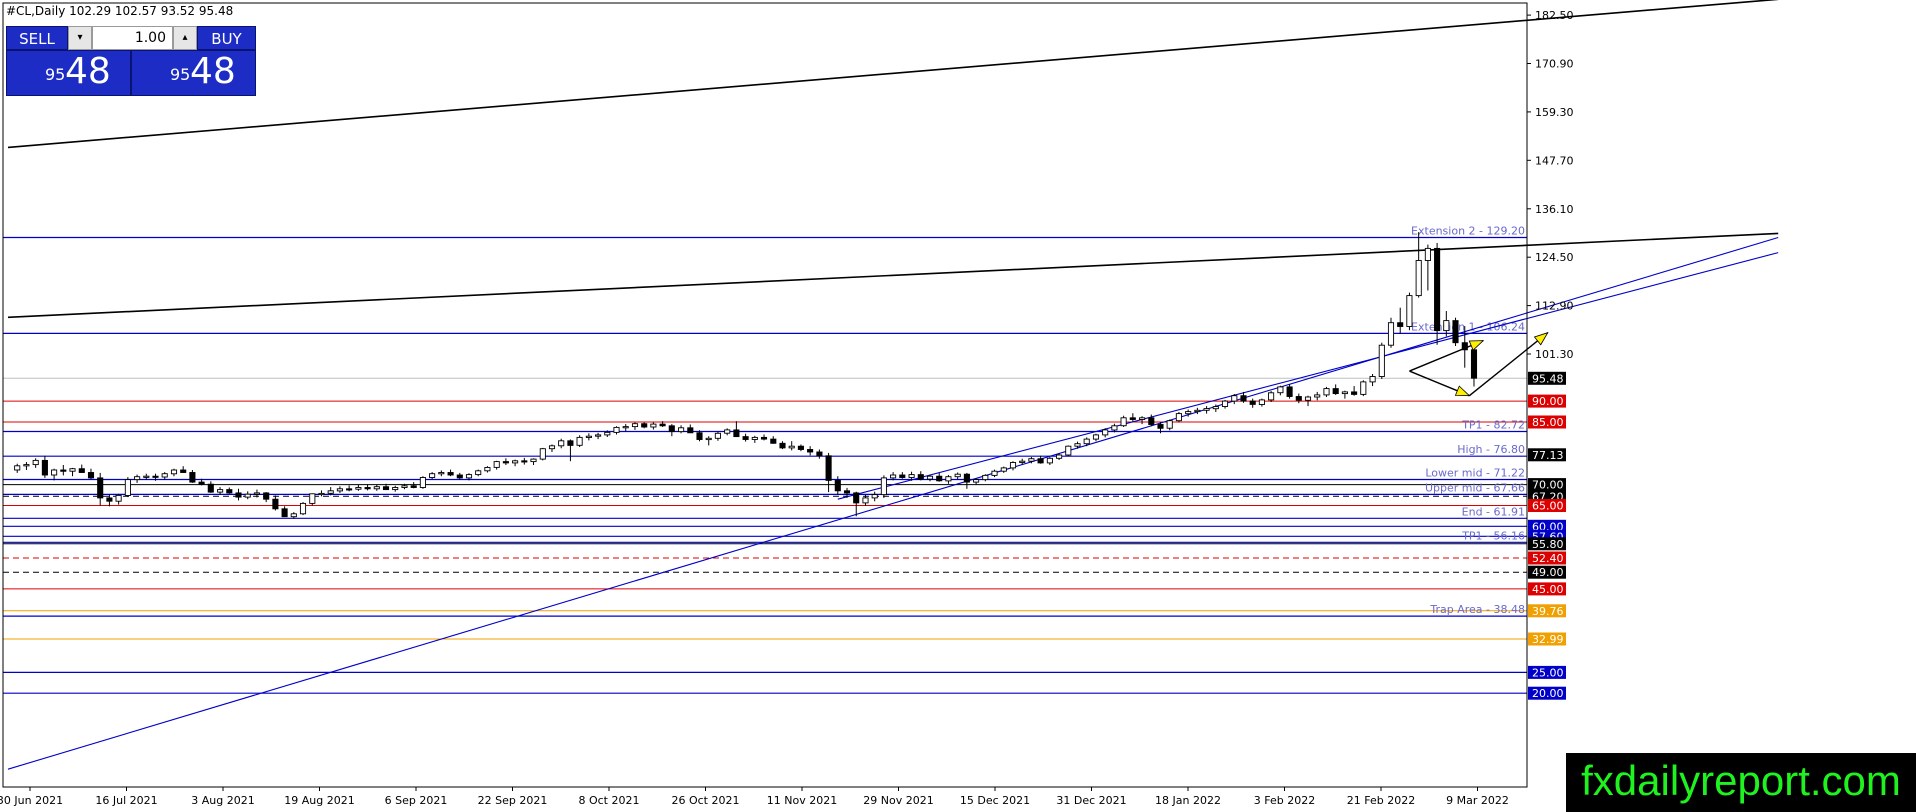 The image size is (1916, 812). Describe the element at coordinates (995, 800) in the screenshot. I see `x-tick-label: 15 Dec 2021` at that location.